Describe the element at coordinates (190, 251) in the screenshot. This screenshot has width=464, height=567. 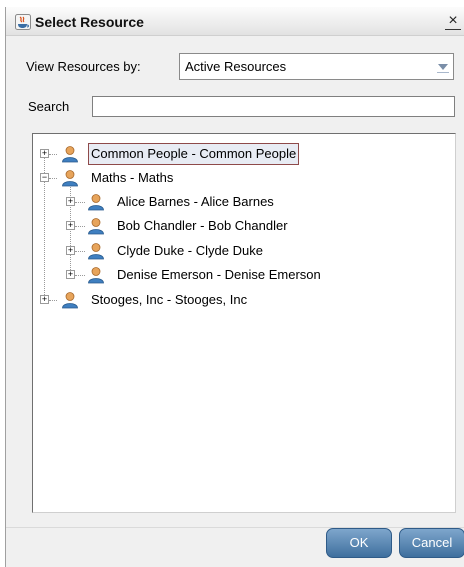
I see `tree-node-label: Clyde Duke - Clyde Duke` at that location.